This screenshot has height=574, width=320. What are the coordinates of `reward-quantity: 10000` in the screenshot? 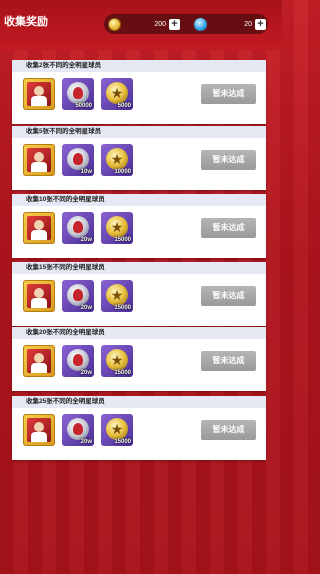 It's located at (122, 172).